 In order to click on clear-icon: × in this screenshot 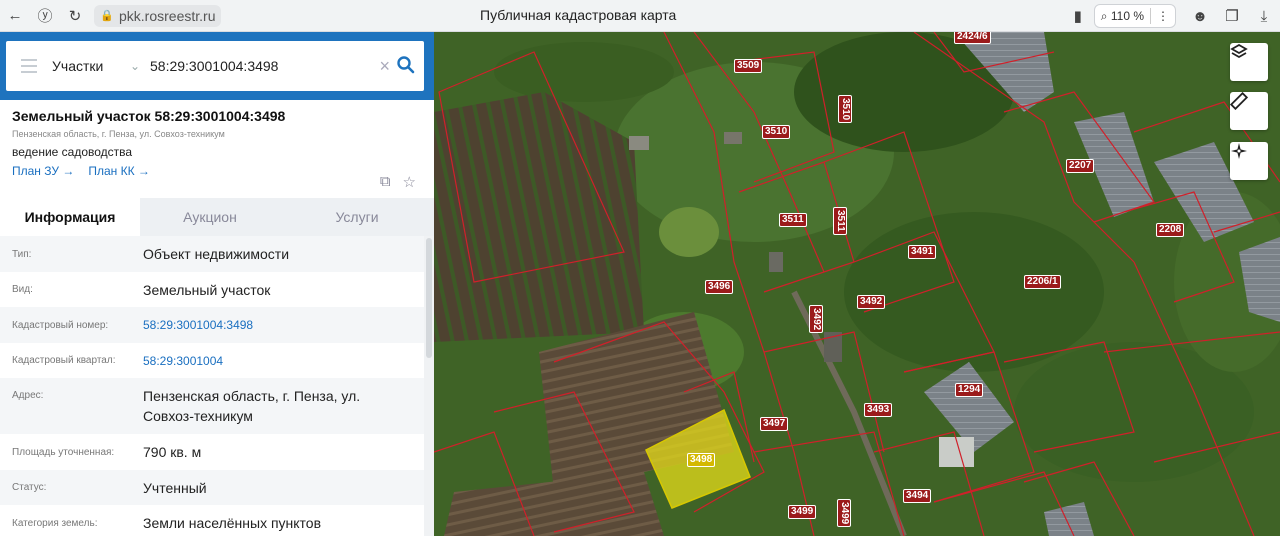, I will do `click(384, 66)`.